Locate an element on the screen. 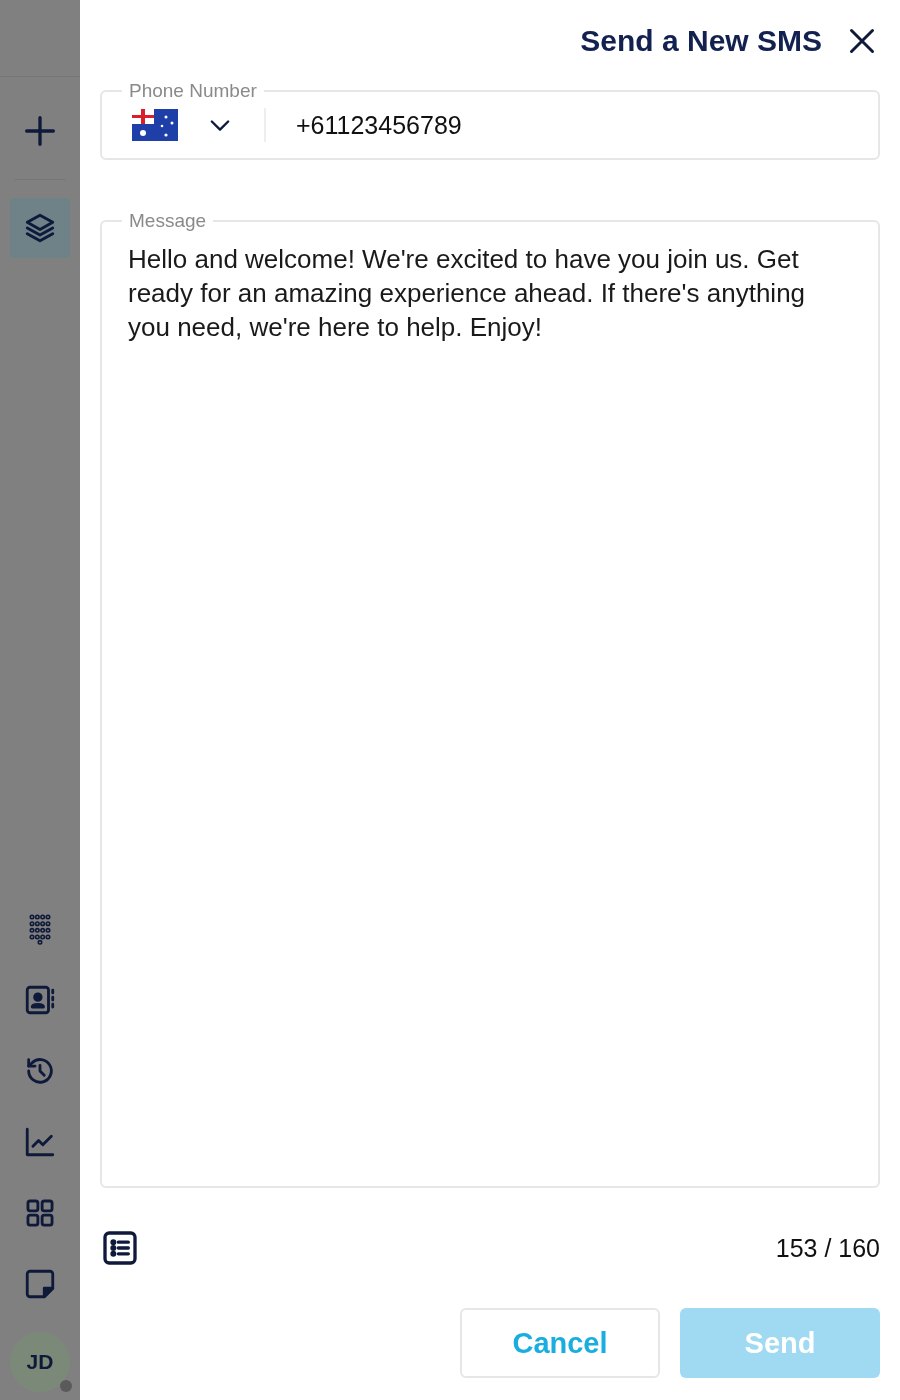 The height and width of the screenshot is (1400, 900). chart-icon is located at coordinates (40, 1142).